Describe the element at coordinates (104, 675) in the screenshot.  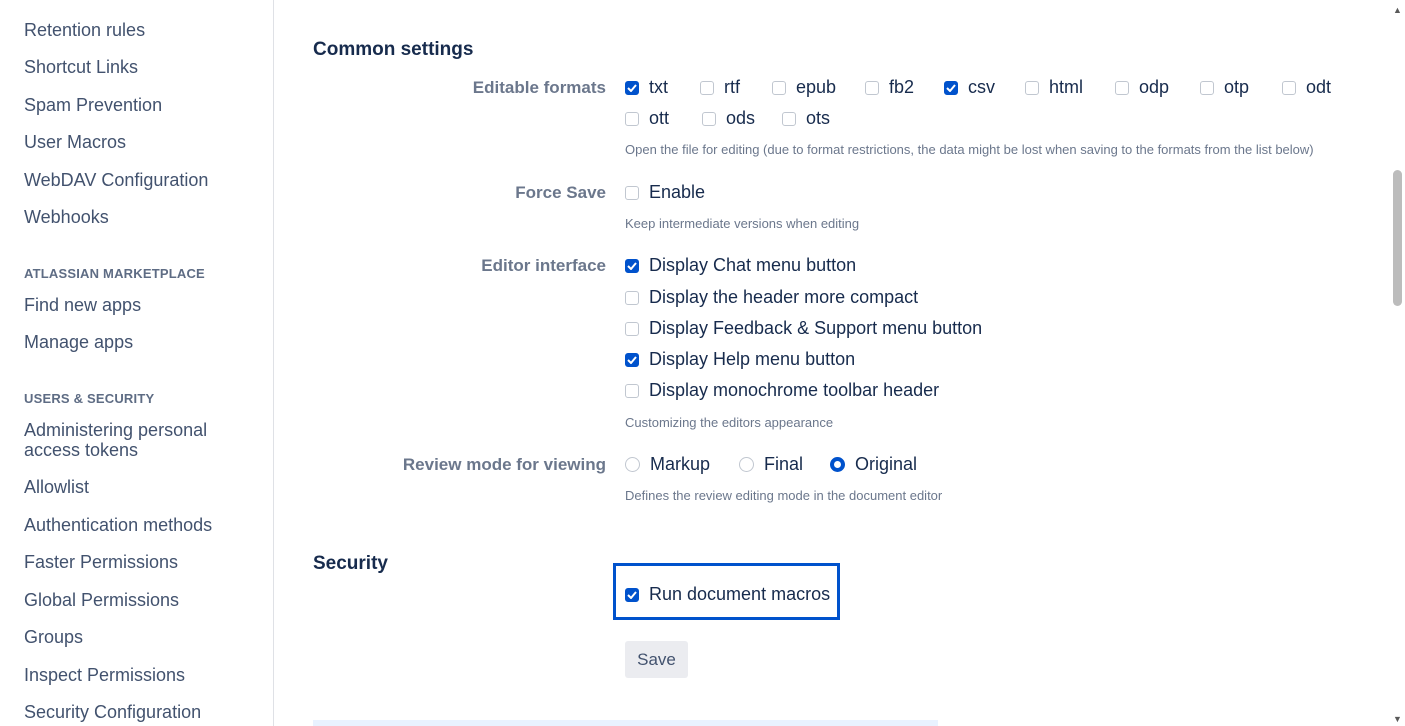
I see `sidebar-item-inspect-permissions: Inspect Permissions` at that location.